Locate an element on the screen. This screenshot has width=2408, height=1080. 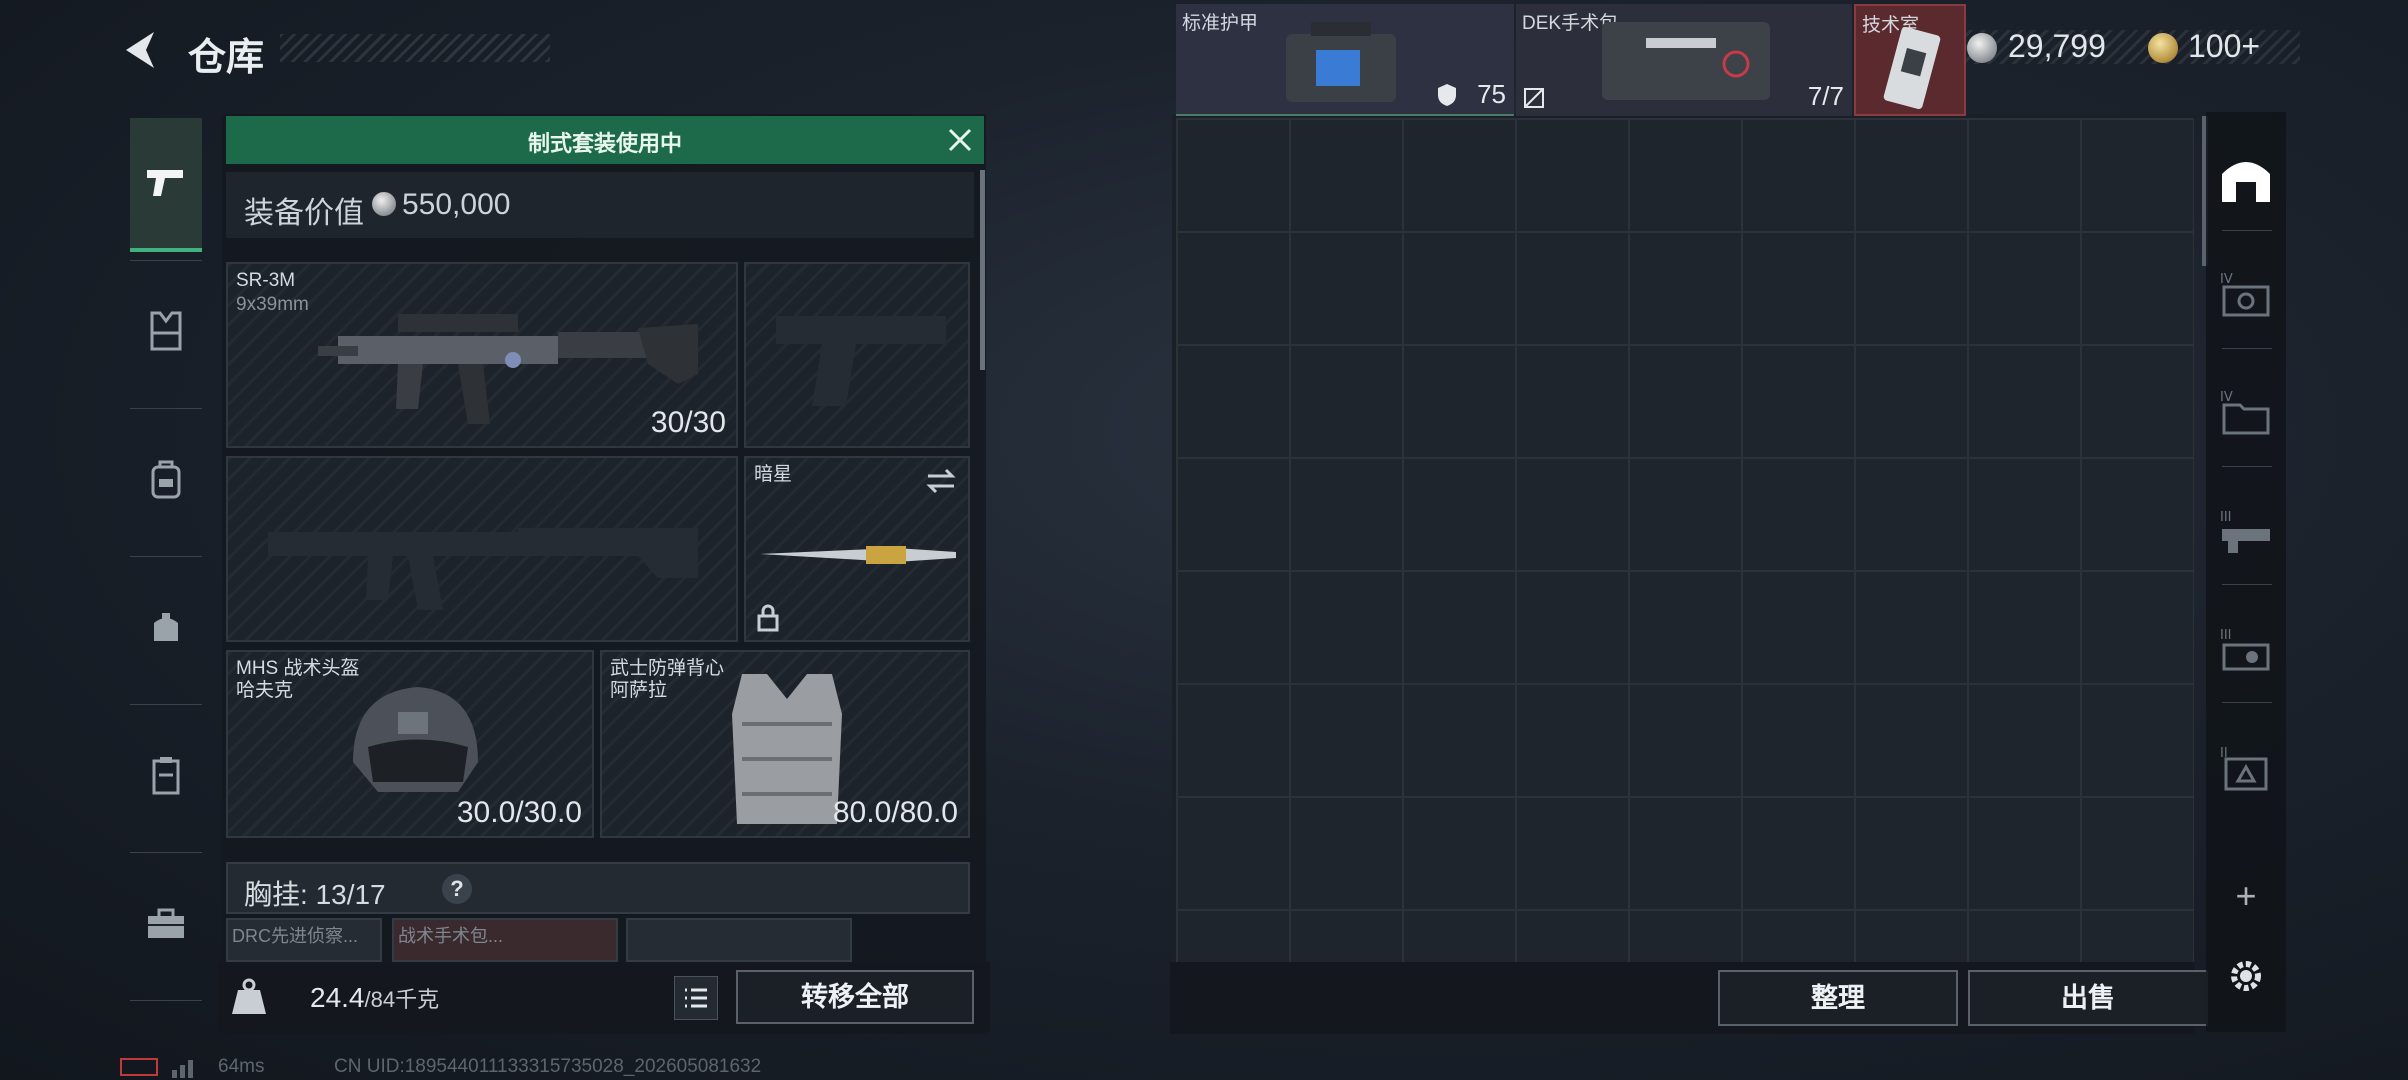
no-insure-icon is located at coordinates (1534, 98).